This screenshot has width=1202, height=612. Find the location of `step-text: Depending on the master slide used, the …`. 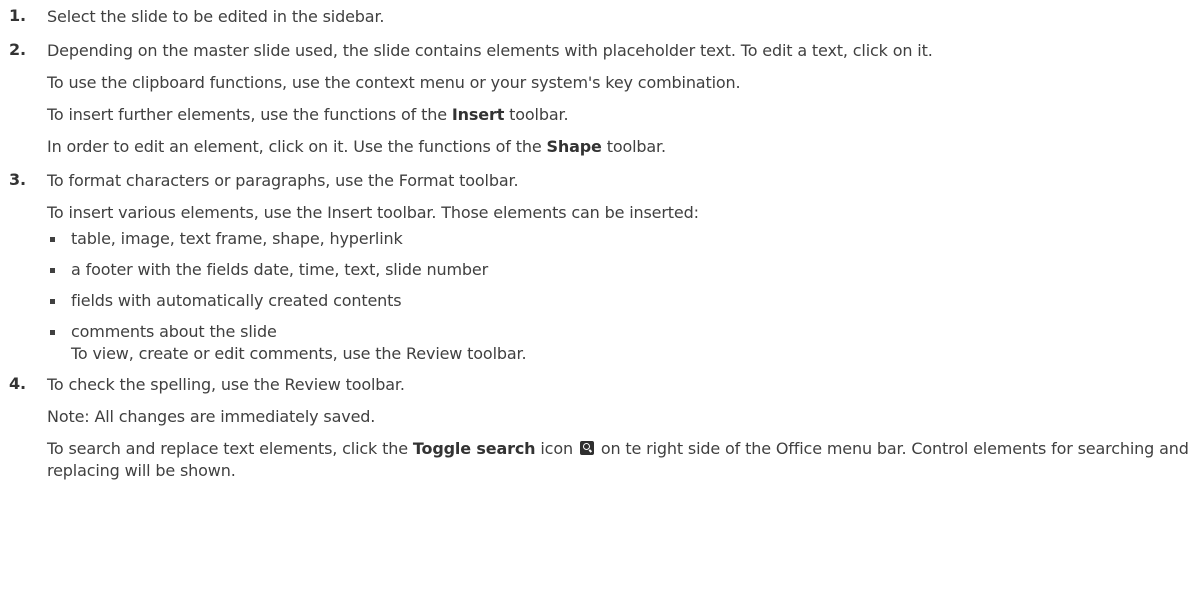

step-text: Depending on the master slide used, the … is located at coordinates (490, 50).